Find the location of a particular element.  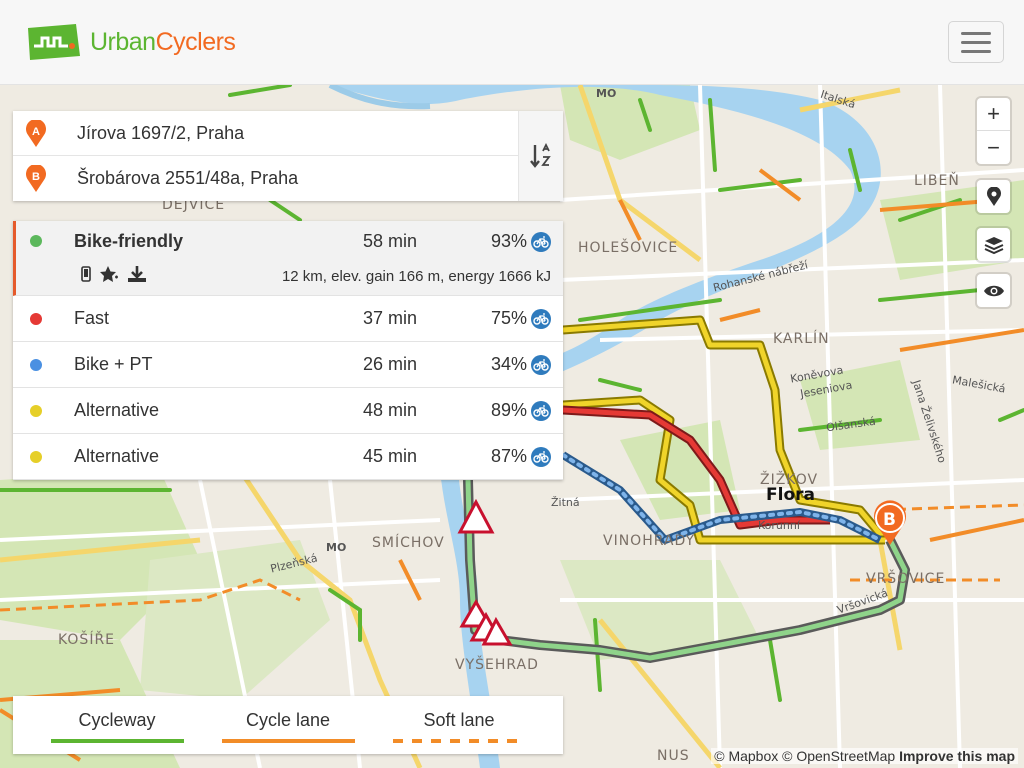

zoom-control: + − is located at coordinates (993, 131).